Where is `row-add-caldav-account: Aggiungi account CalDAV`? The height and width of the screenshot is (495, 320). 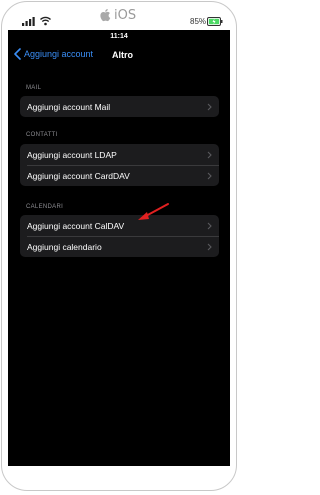
row-add-caldav-account: Aggiungi account CalDAV is located at coordinates (119, 225).